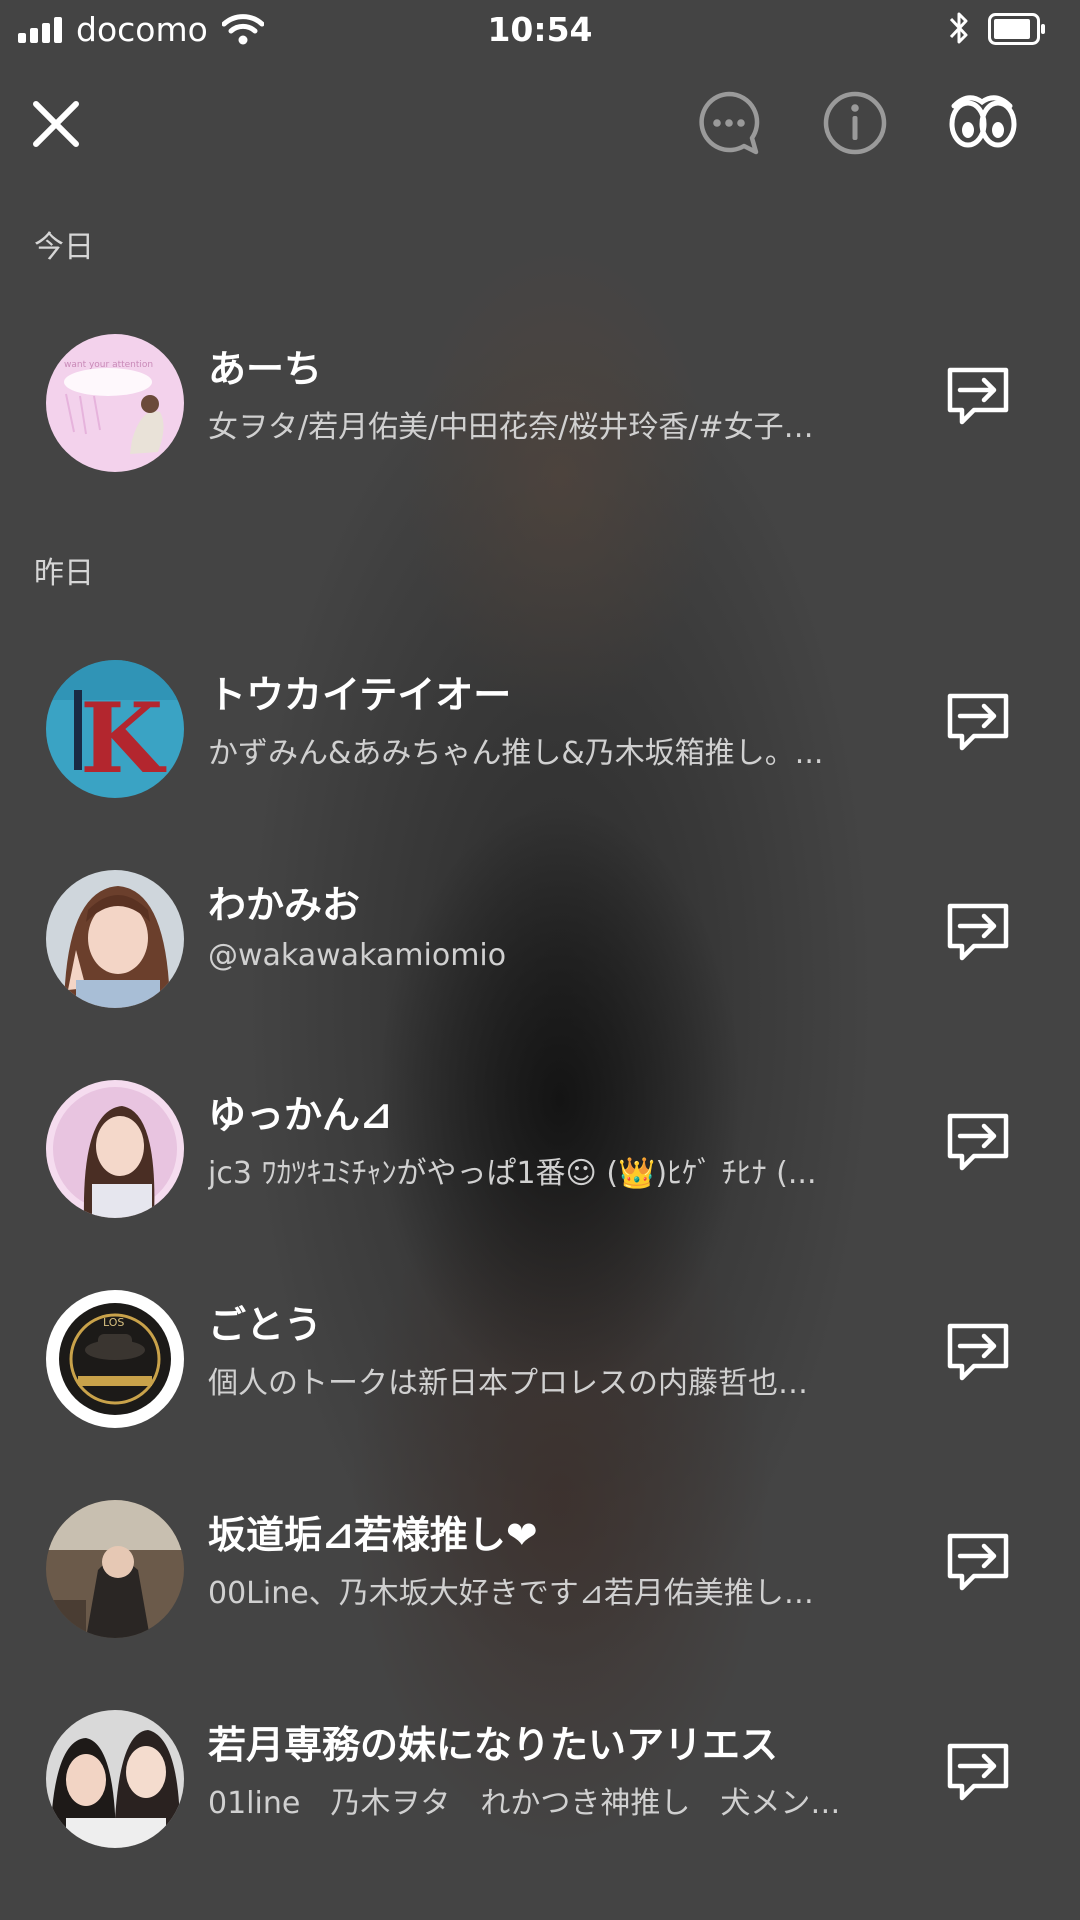 Image resolution: width=1080 pixels, height=1920 pixels. Describe the element at coordinates (115, 1359) in the screenshot. I see `avatar: LOS` at that location.